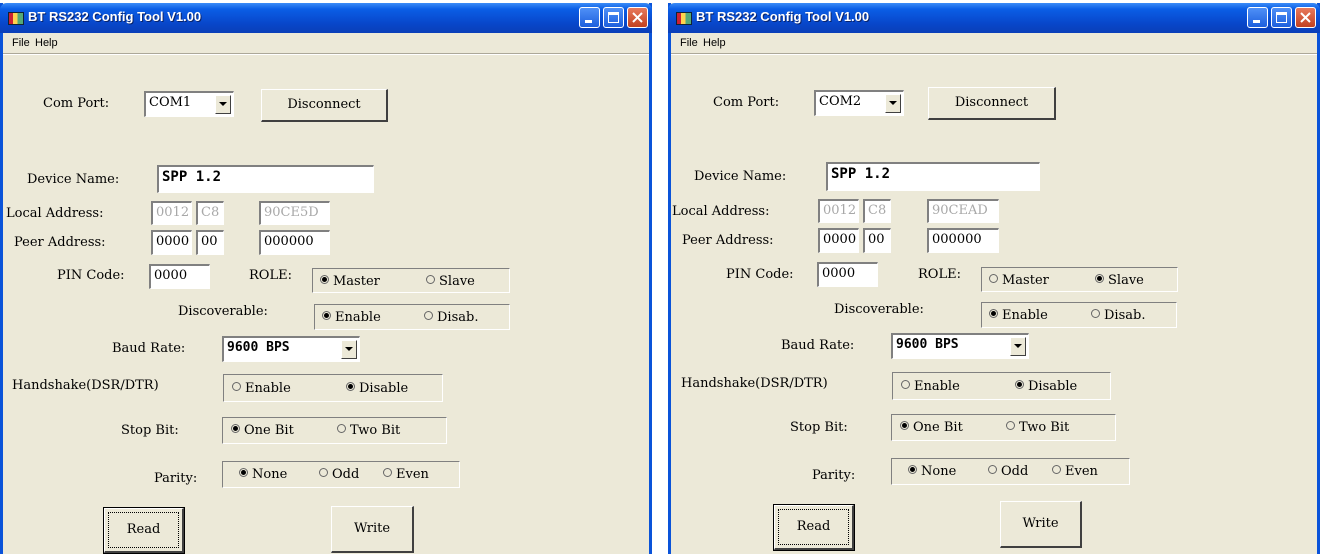  Describe the element at coordinates (877, 211) in the screenshot. I see `local-address-part-2: C8` at that location.